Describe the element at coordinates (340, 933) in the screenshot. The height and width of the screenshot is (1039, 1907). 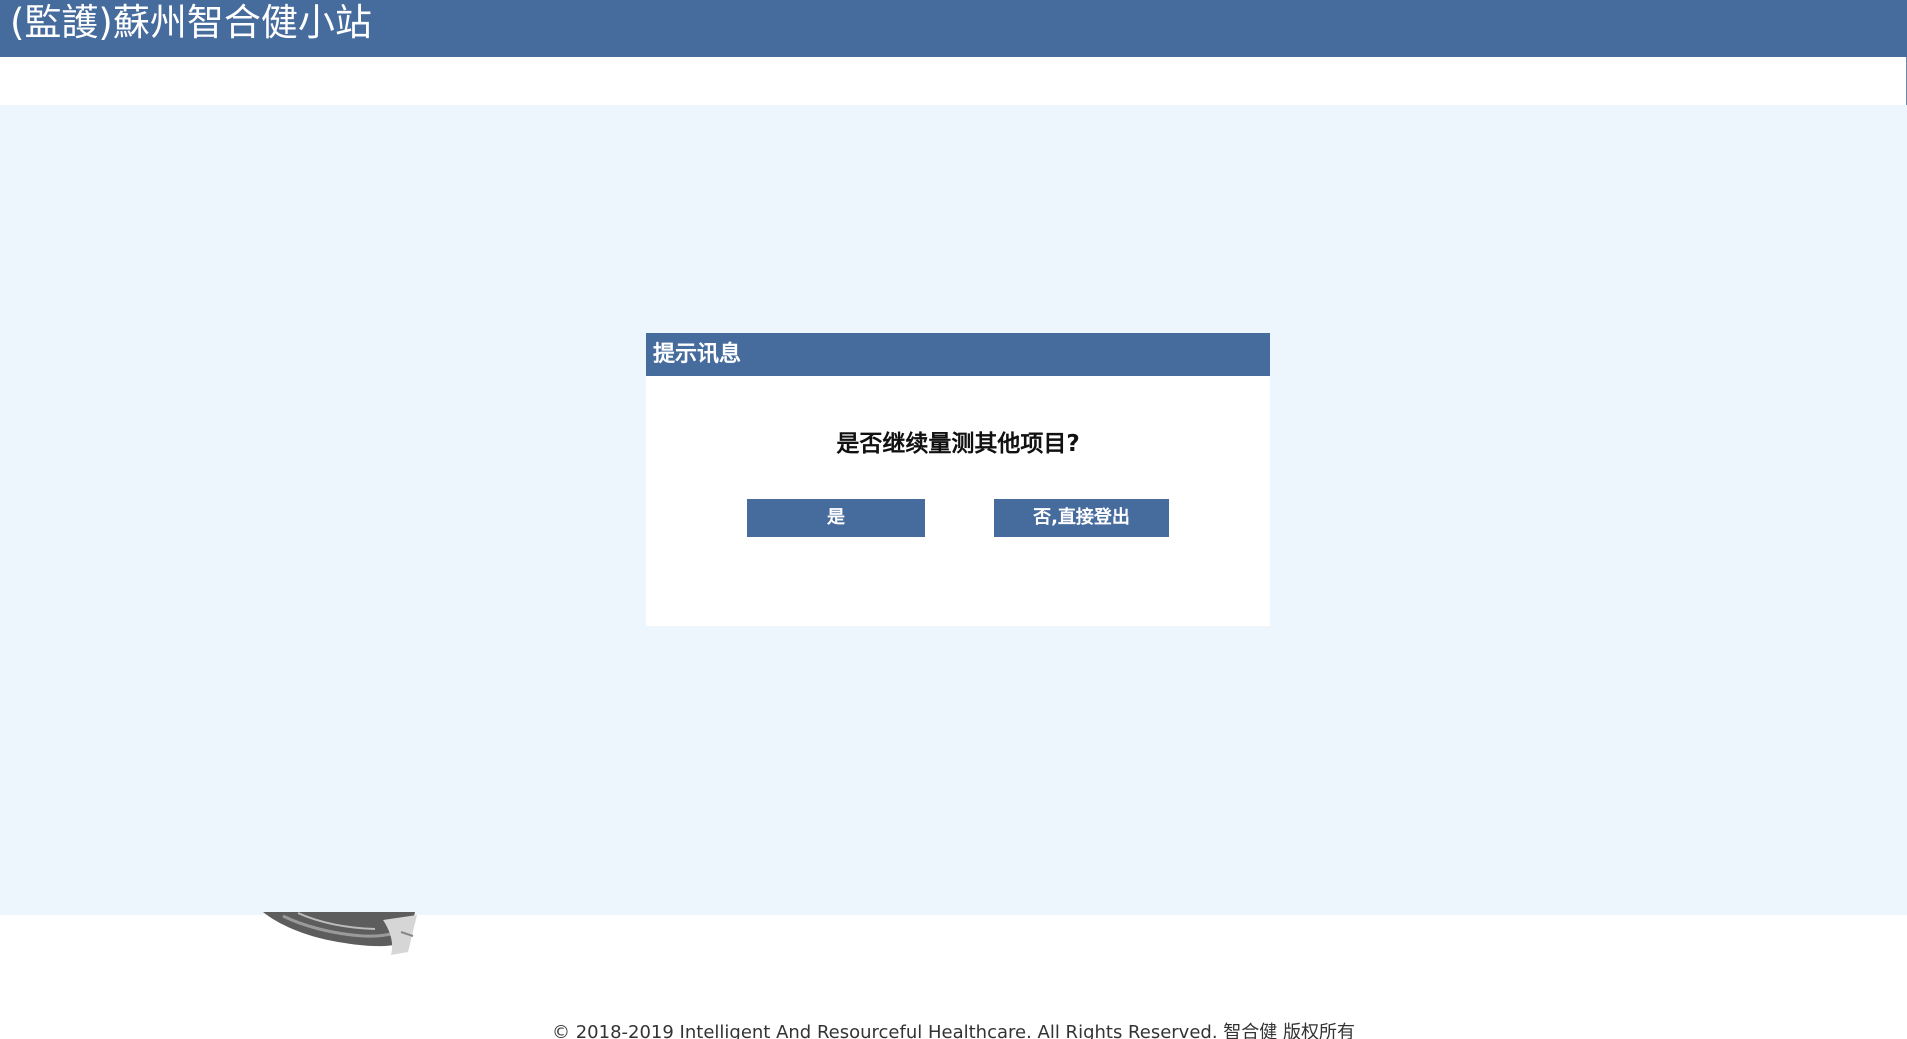
I see `decorative-hand-image` at that location.